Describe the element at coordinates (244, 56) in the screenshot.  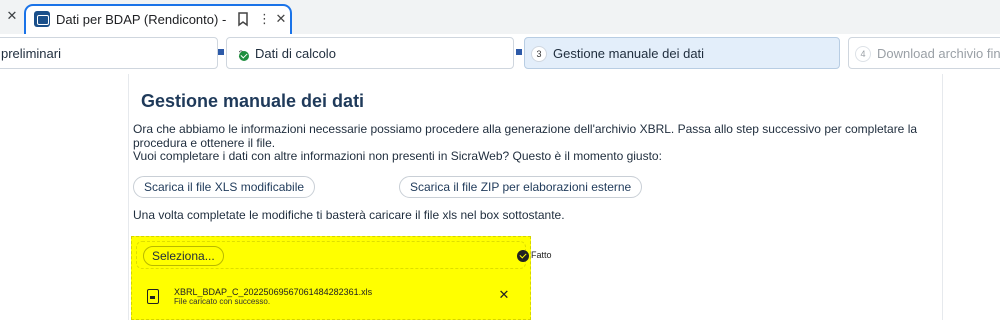
I see `check-icon` at that location.